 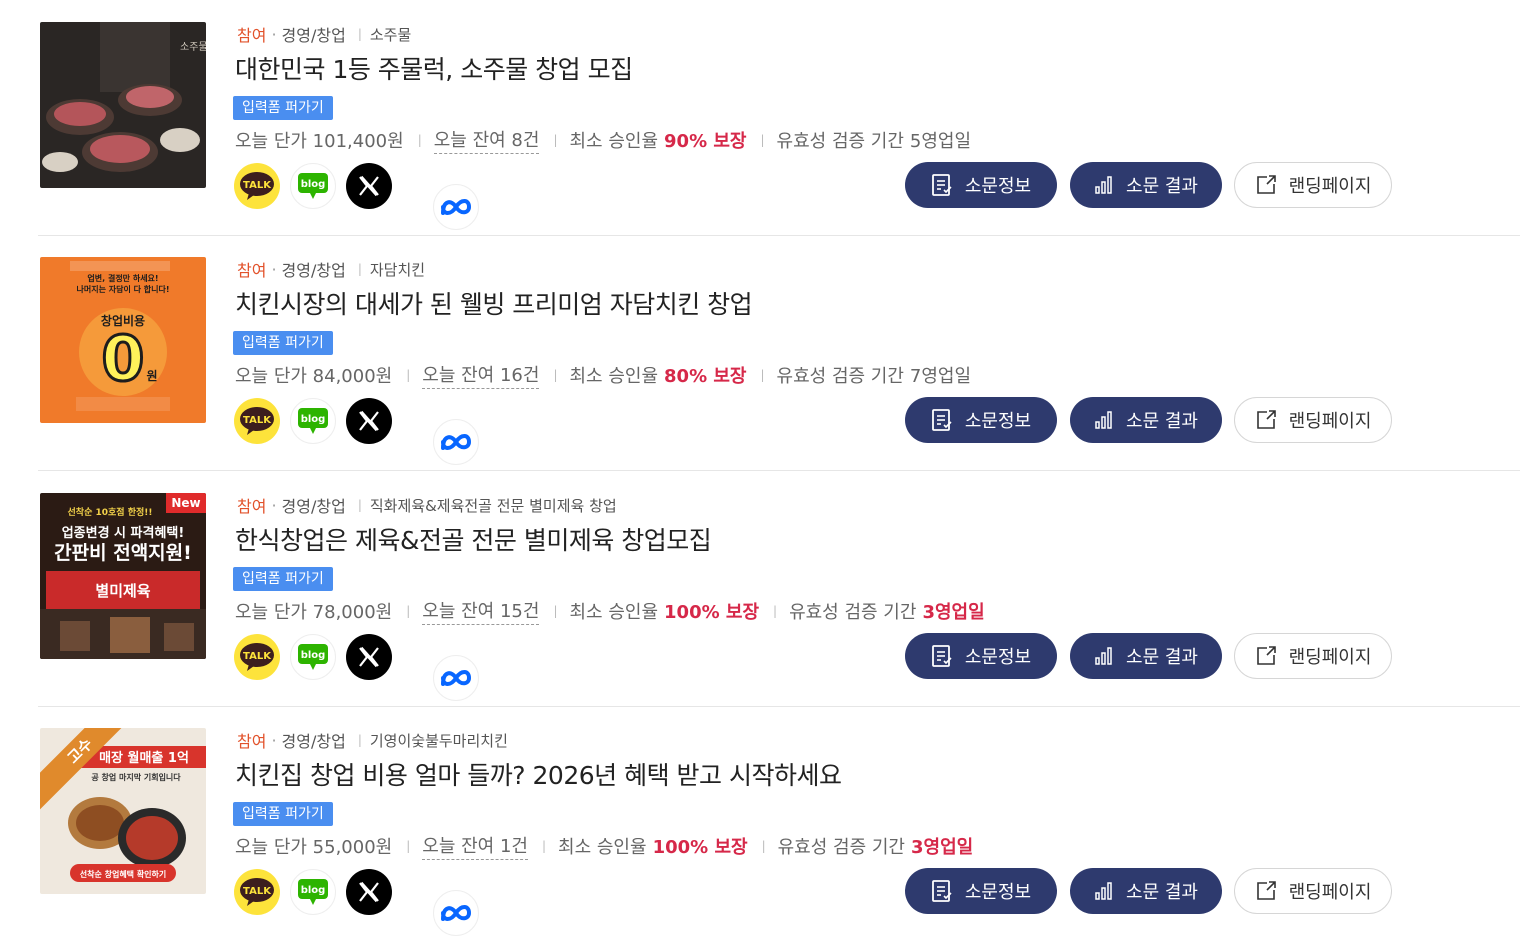 What do you see at coordinates (123, 533) in the screenshot?
I see `thumb-line: 업종변경 시 파격혜택!` at bounding box center [123, 533].